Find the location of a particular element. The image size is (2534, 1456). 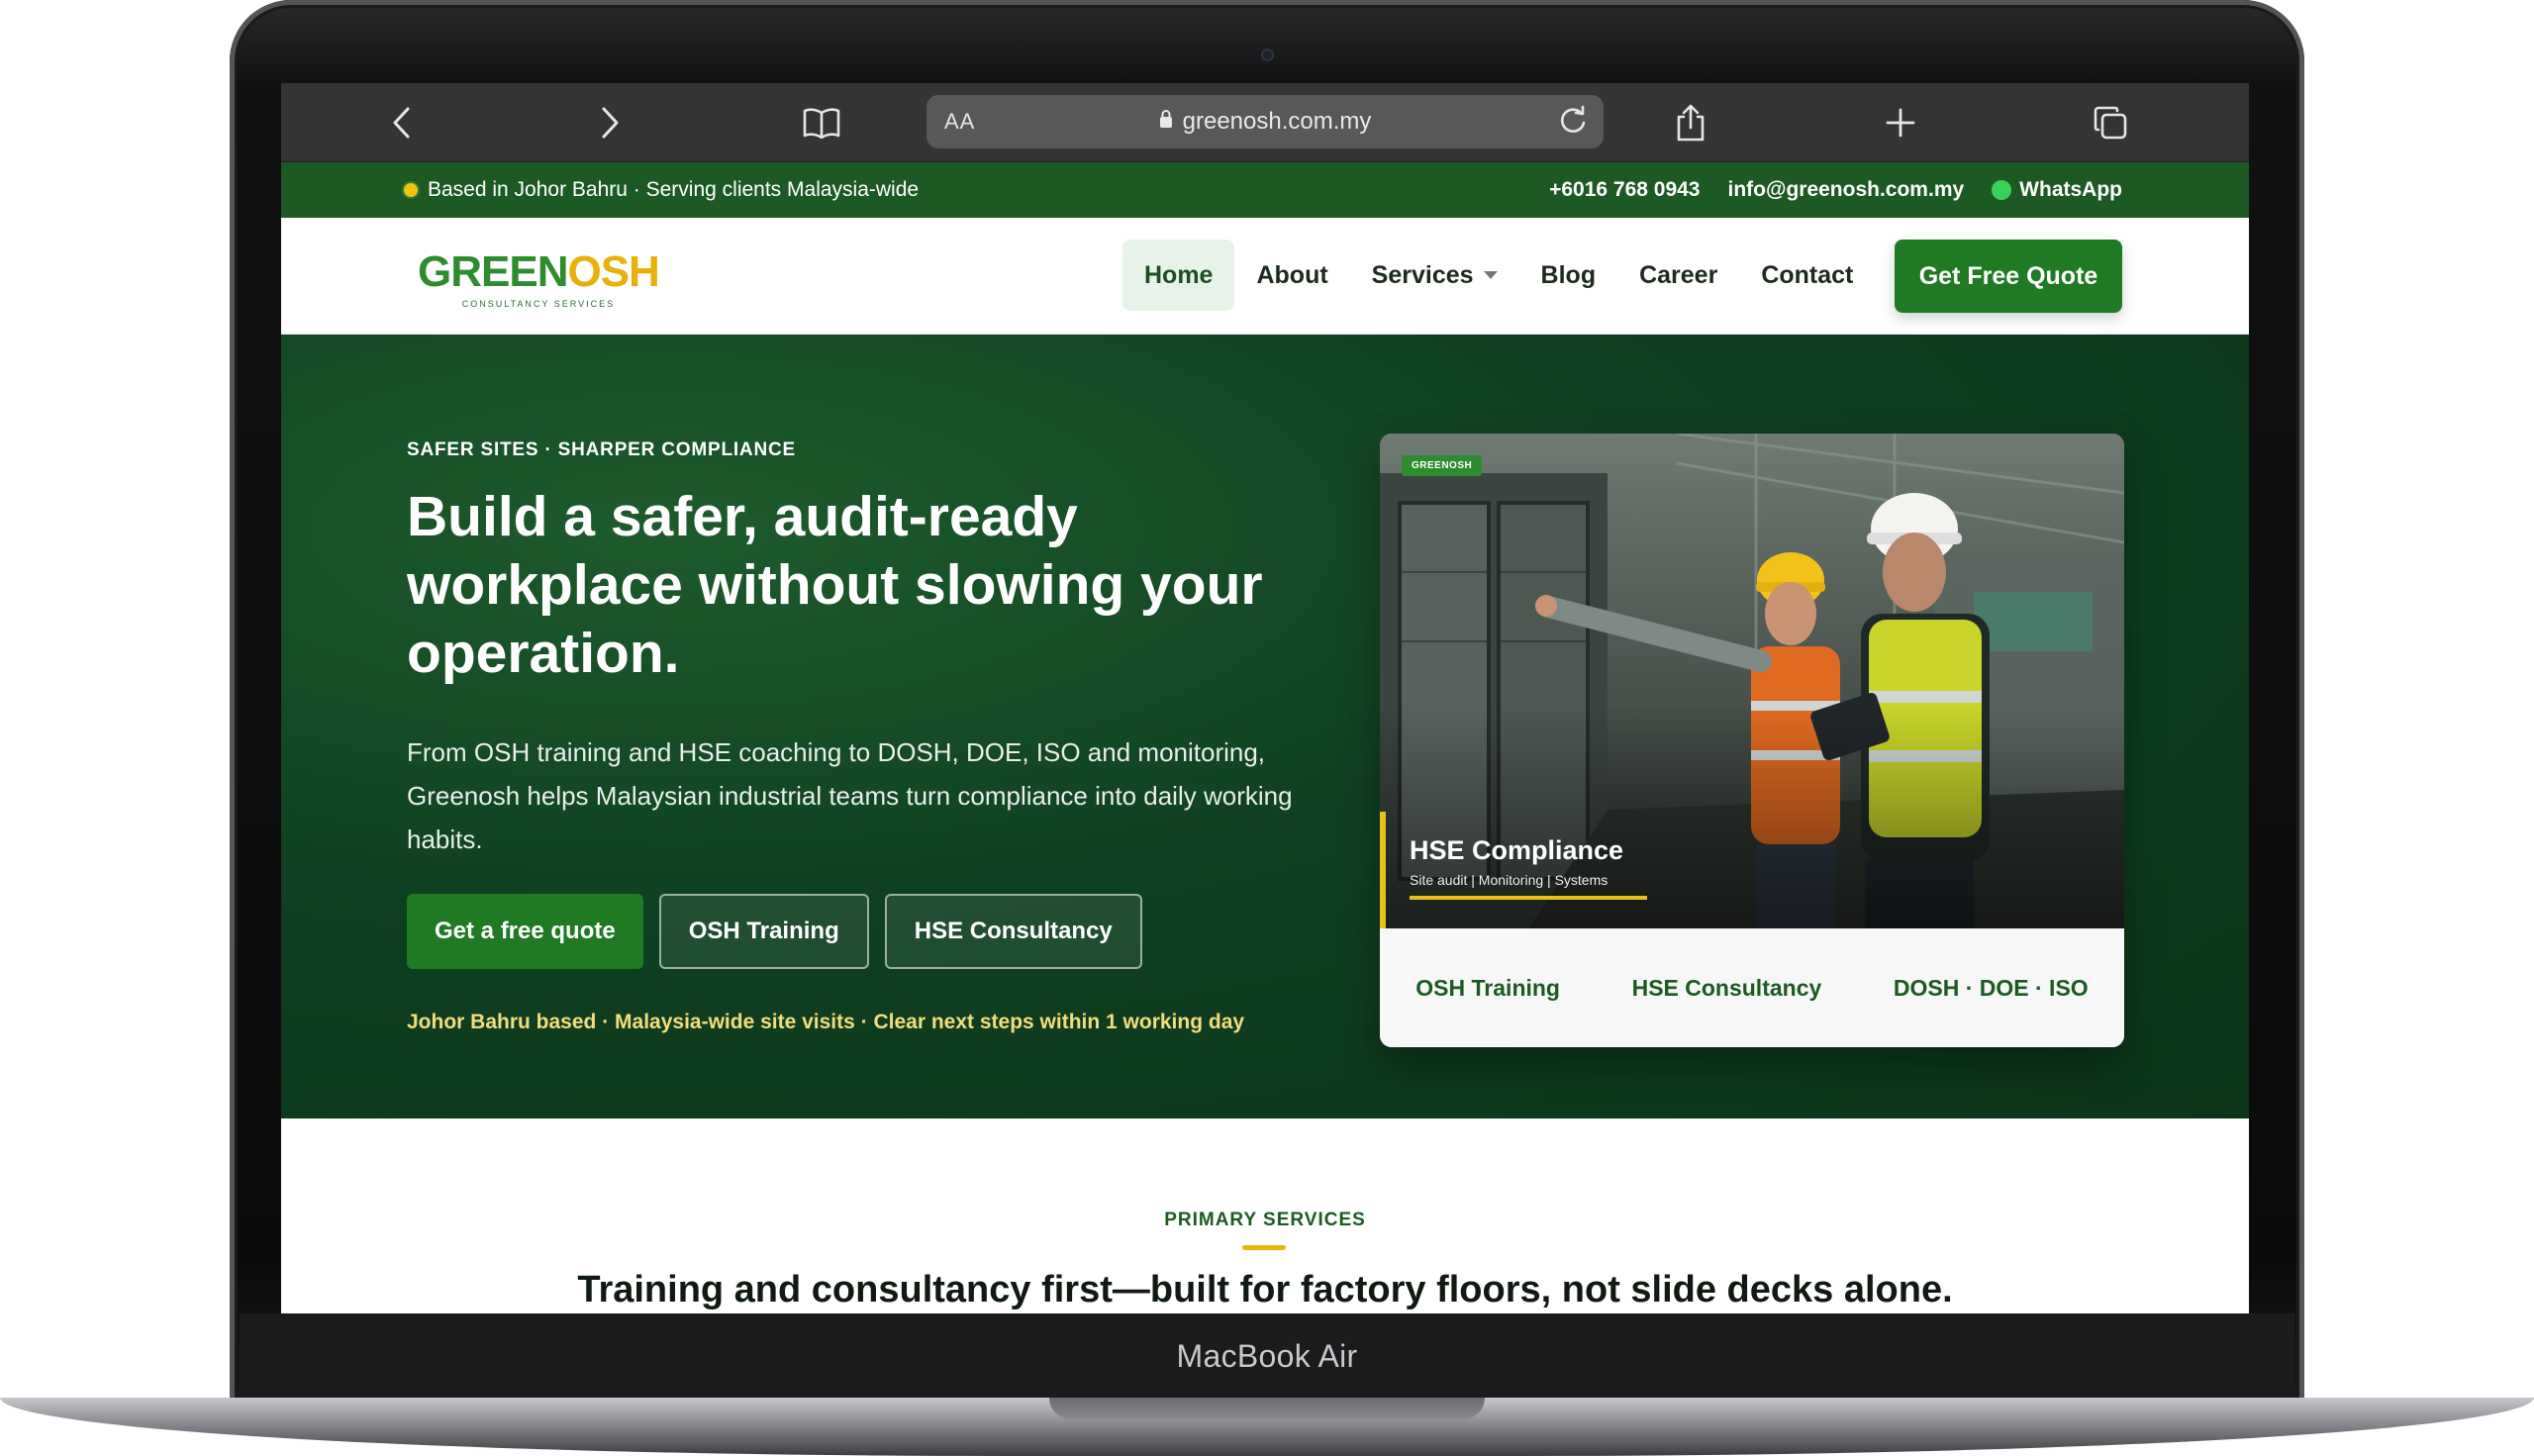

whatsapp-link: WhatsApp is located at coordinates (2057, 190).